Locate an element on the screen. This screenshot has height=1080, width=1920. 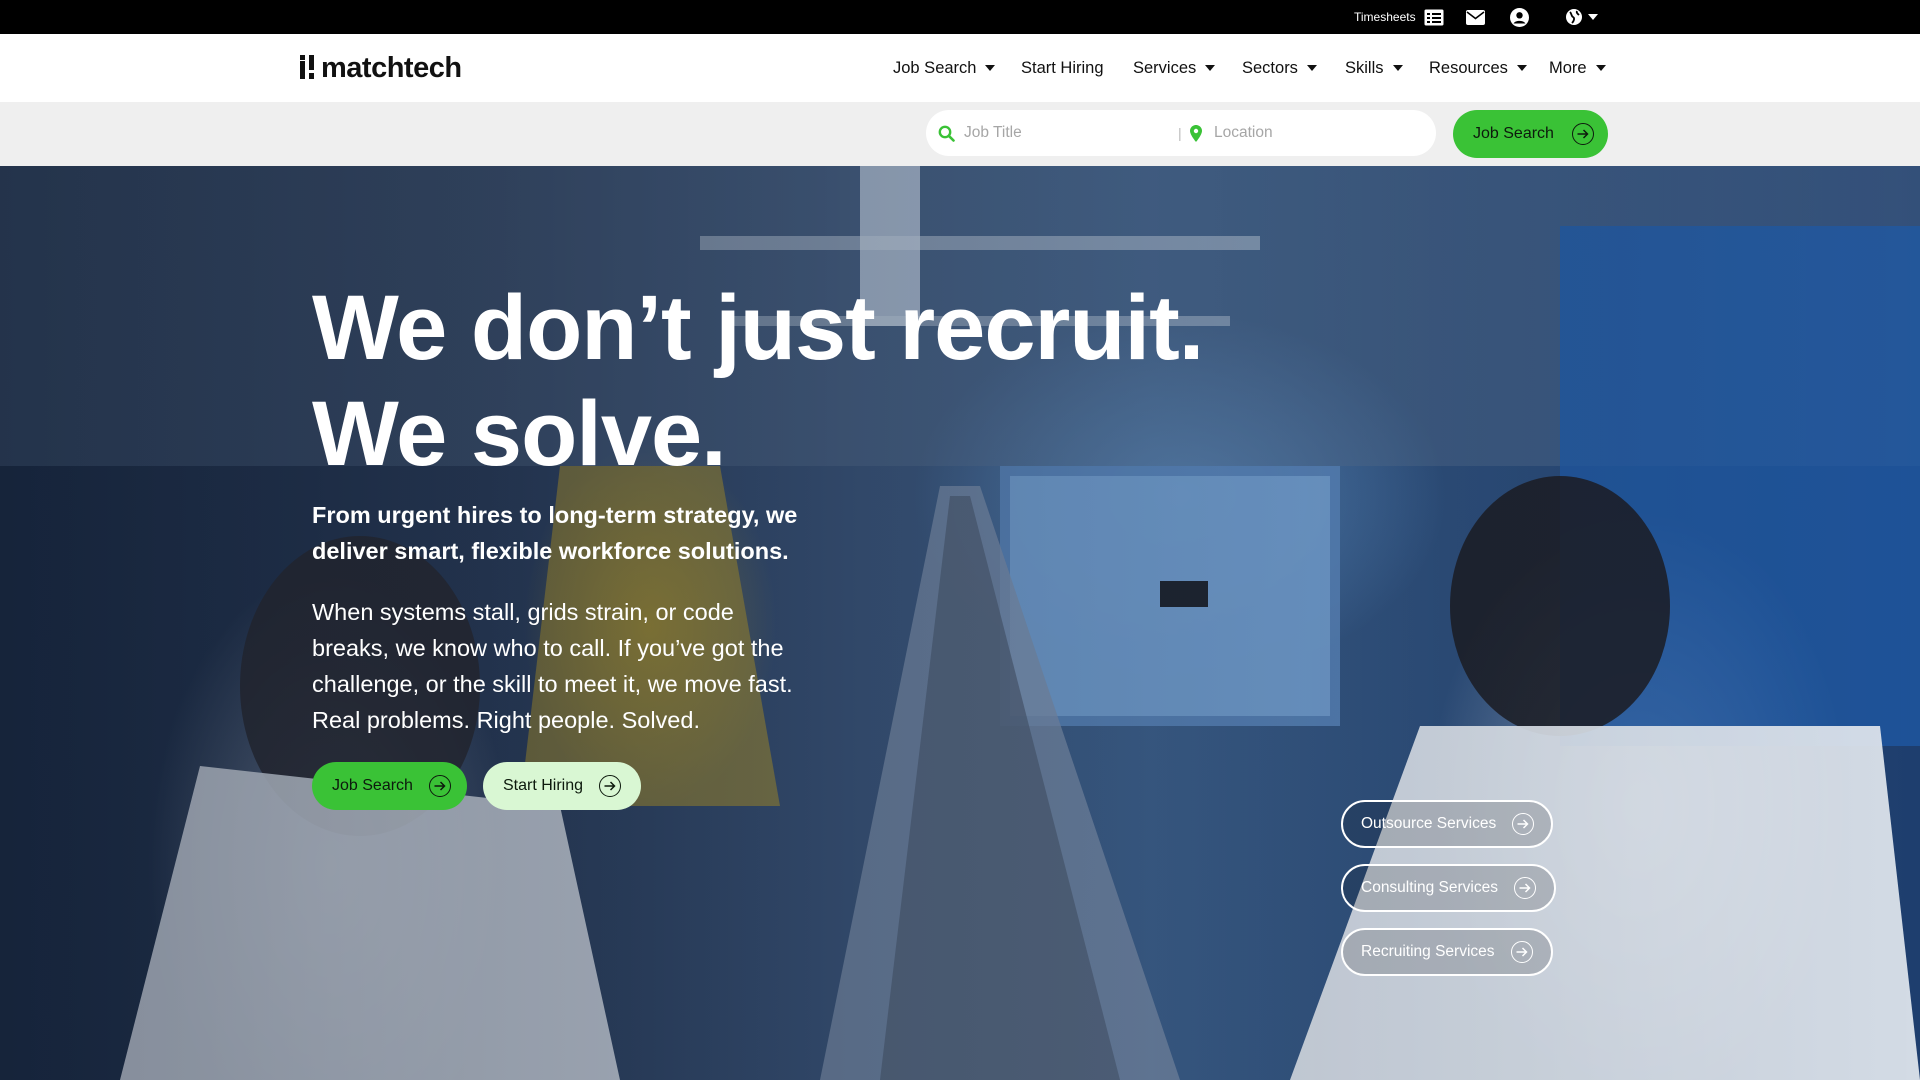
job-title-input is located at coordinates (1059, 133).